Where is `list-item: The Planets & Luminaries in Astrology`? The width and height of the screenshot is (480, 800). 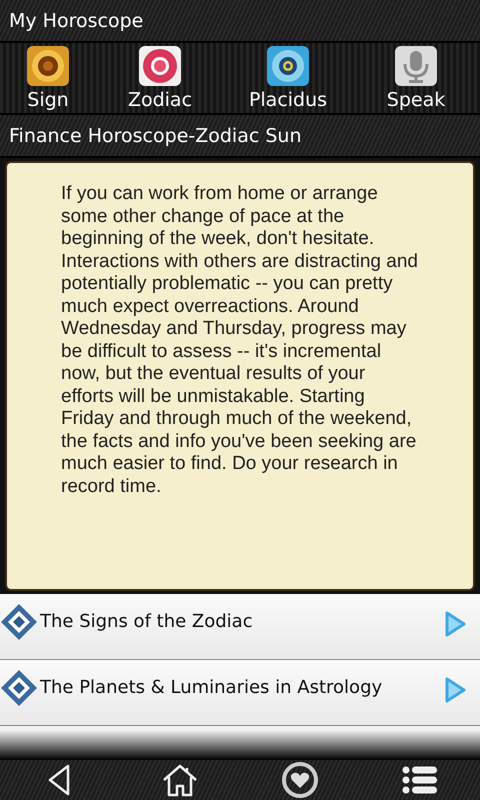 list-item: The Planets & Luminaries in Astrology is located at coordinates (240, 693).